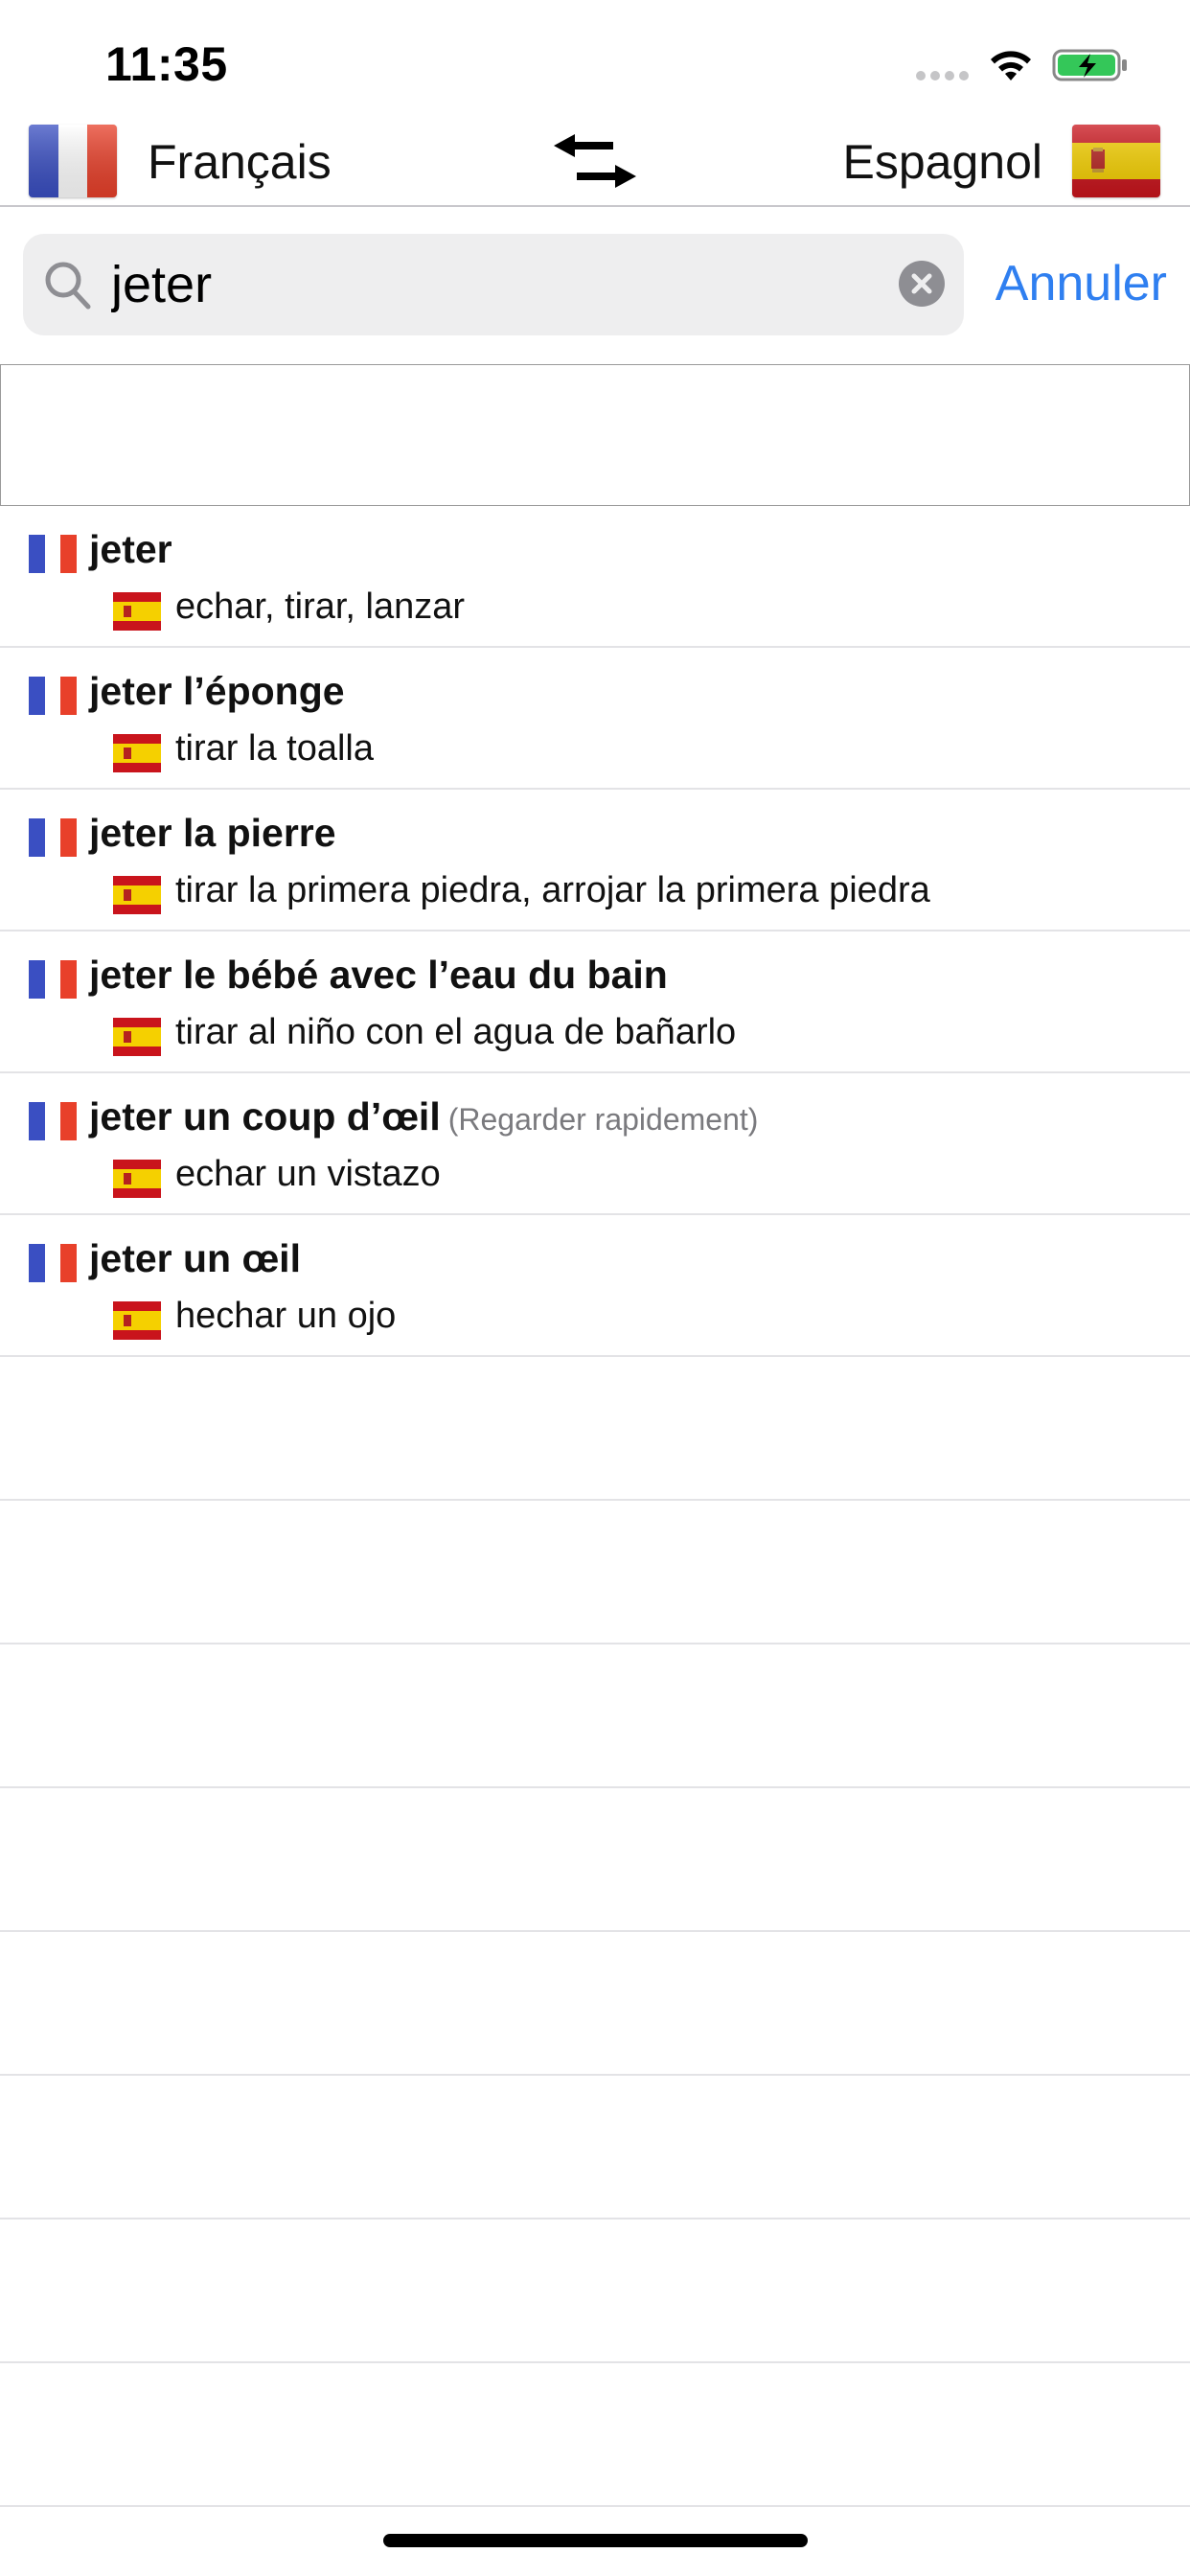  Describe the element at coordinates (1011, 65) in the screenshot. I see `wifi-icon` at that location.